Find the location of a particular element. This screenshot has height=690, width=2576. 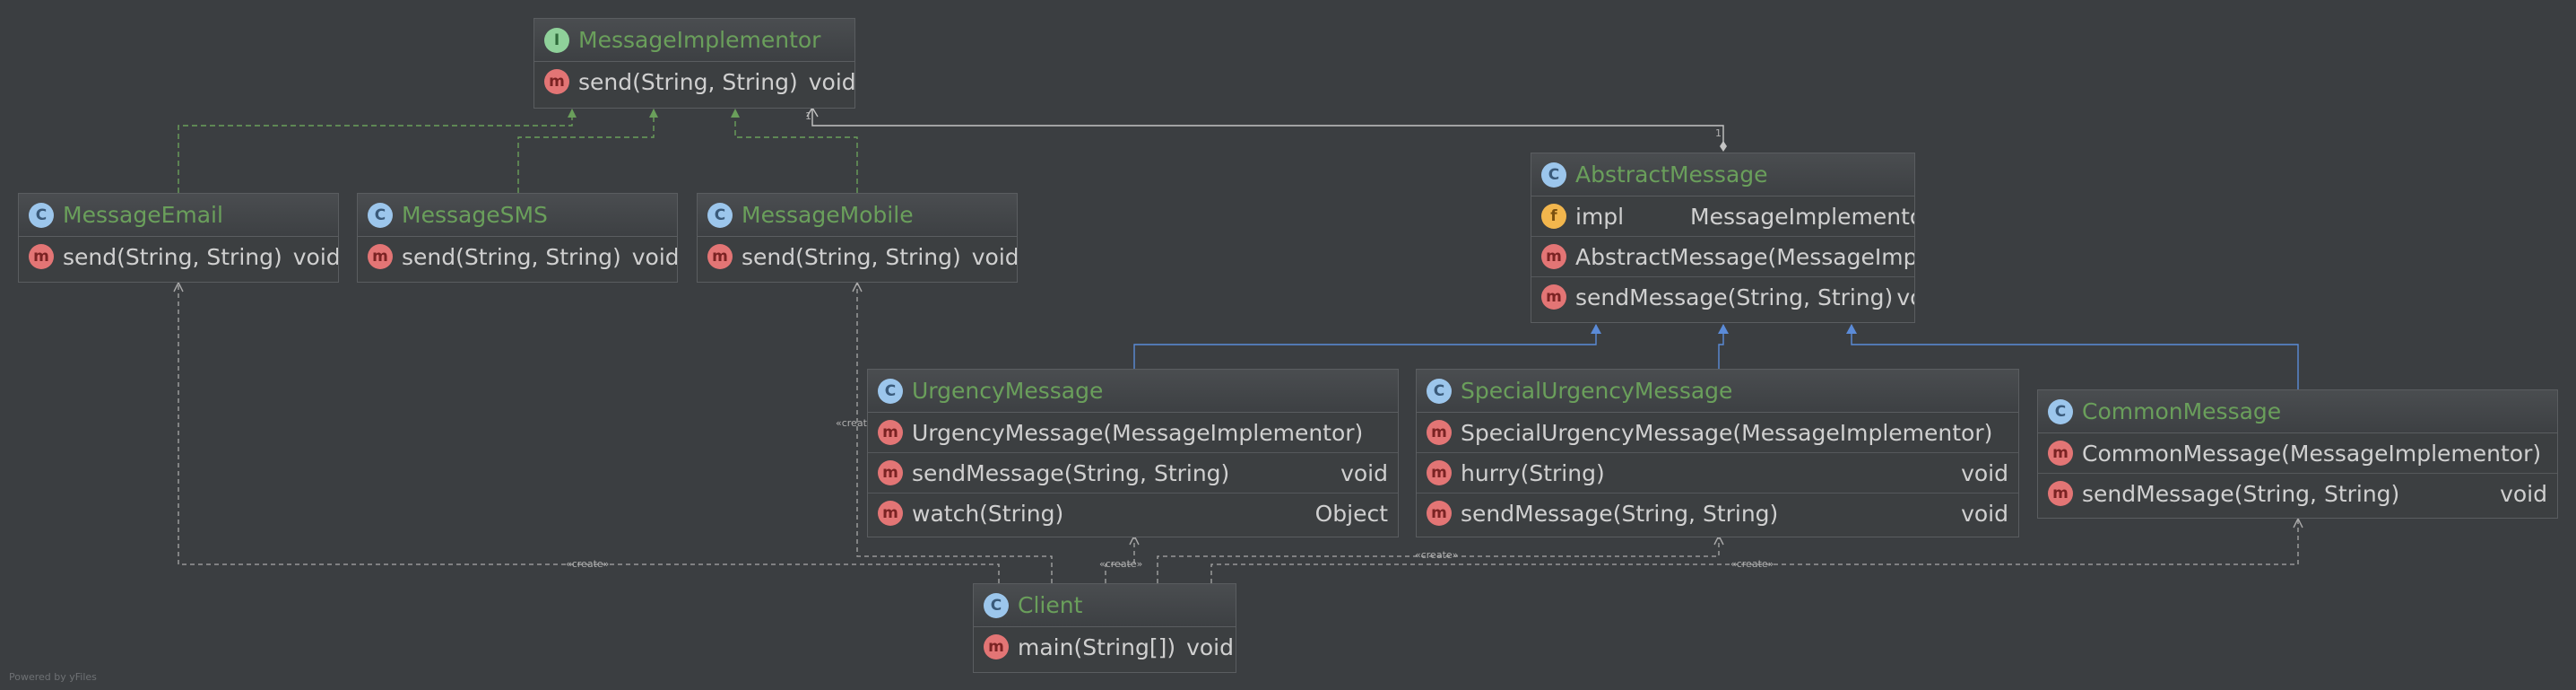

mobile-realizes-implementor is located at coordinates (796, 151).